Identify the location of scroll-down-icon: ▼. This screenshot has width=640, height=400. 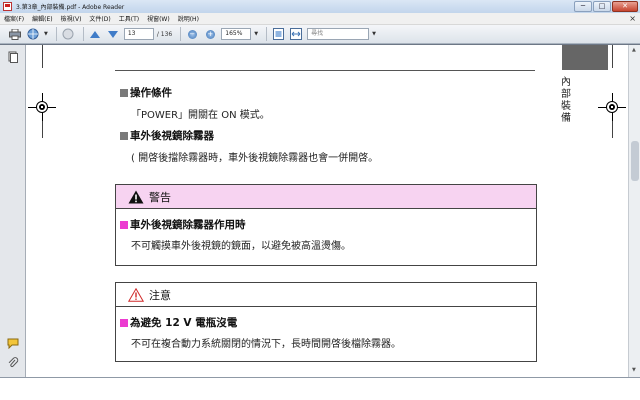
(634, 370).